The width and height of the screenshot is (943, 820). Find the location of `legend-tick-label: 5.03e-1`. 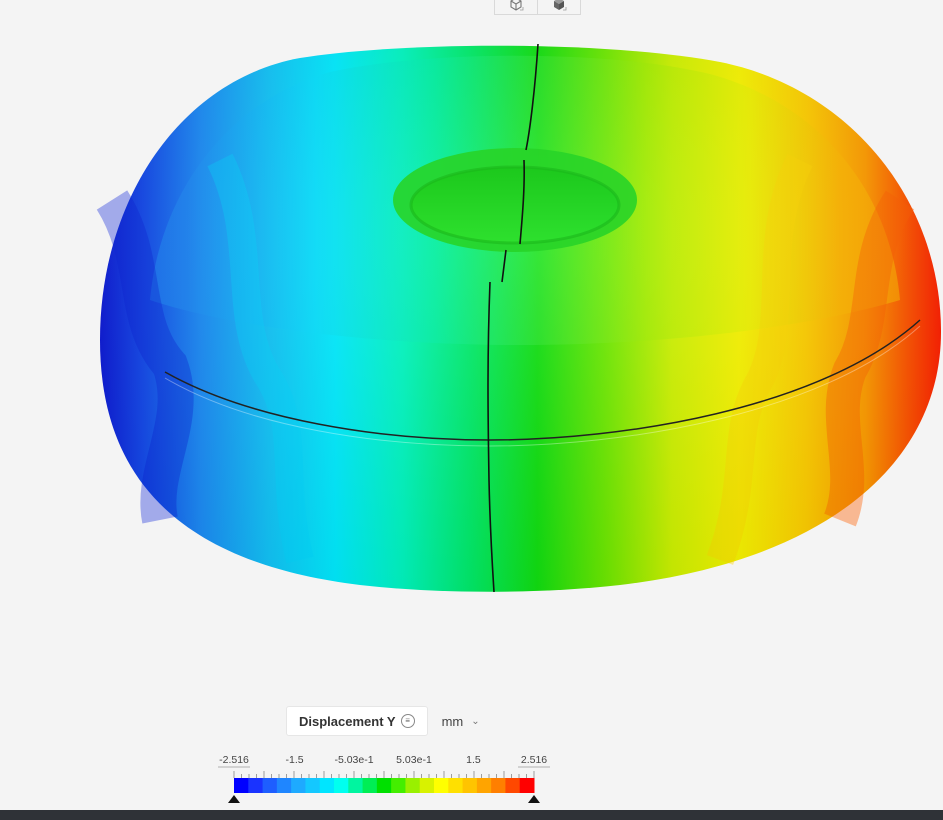

legend-tick-label: 5.03e-1 is located at coordinates (414, 760).